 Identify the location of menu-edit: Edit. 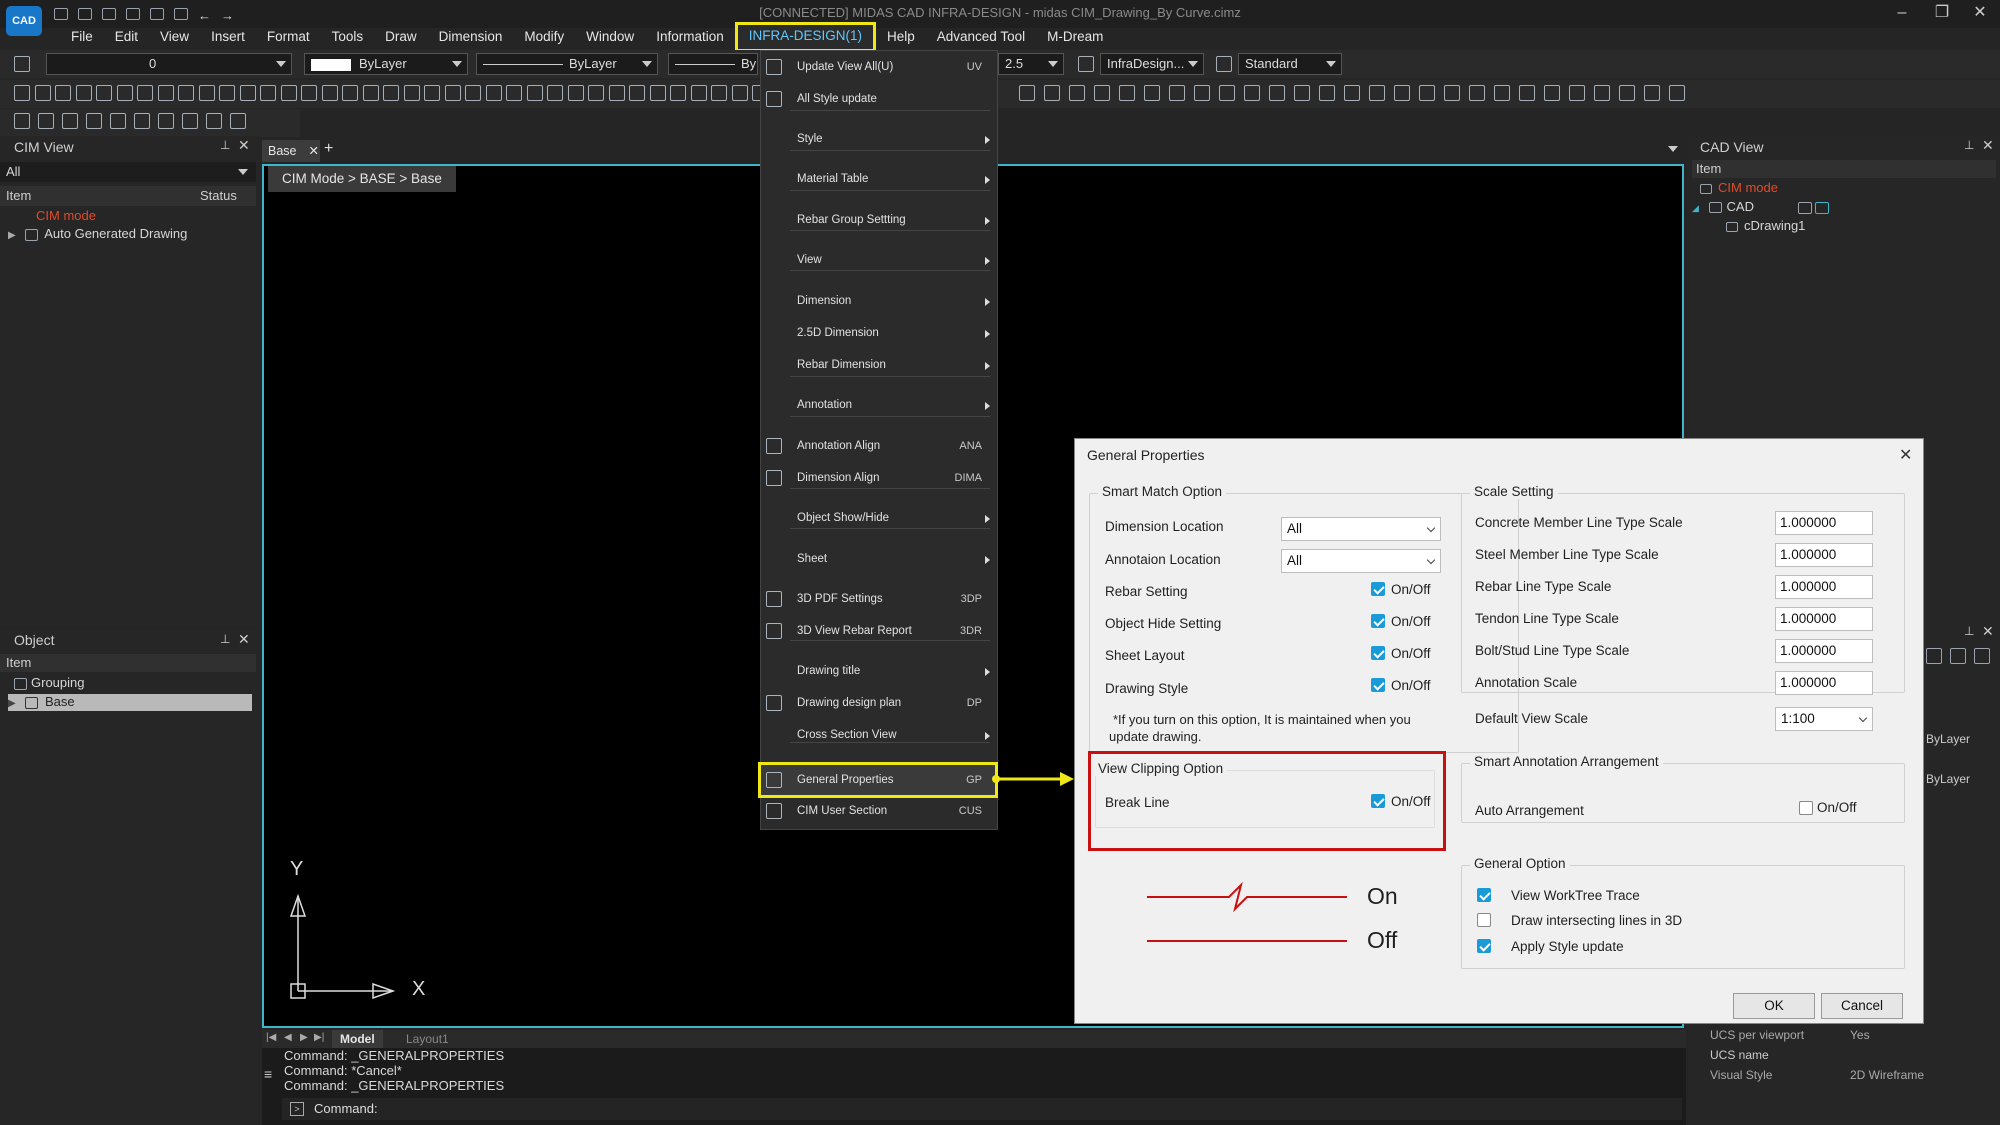
(126, 37).